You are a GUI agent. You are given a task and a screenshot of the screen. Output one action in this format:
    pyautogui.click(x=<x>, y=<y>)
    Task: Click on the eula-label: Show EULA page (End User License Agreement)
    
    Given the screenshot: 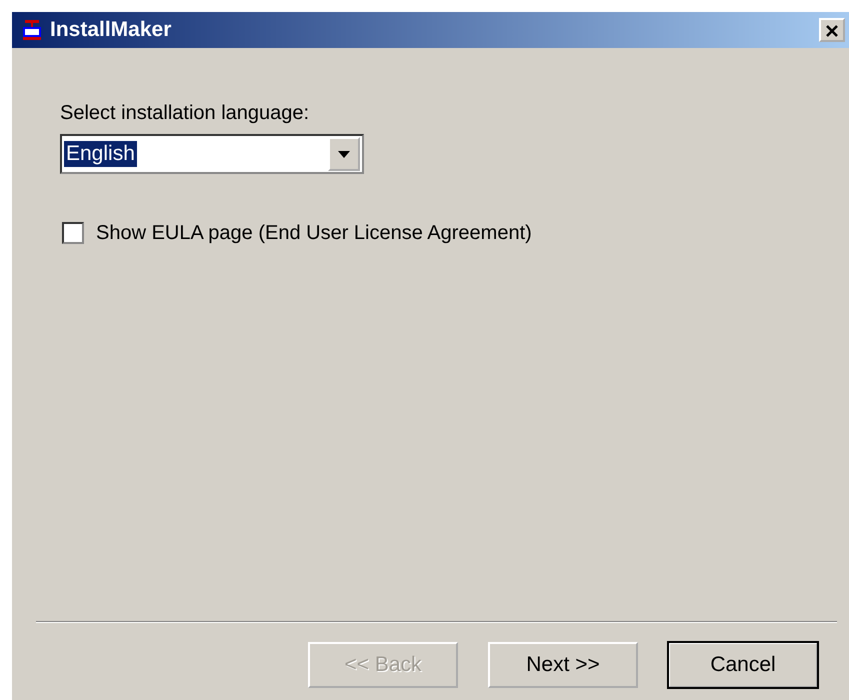 What is the action you would take?
    pyautogui.click(x=314, y=233)
    